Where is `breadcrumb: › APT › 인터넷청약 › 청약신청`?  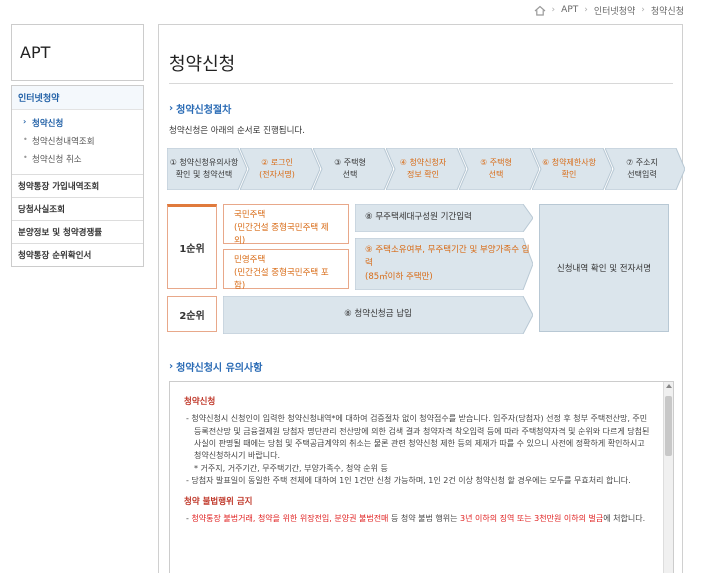
breadcrumb: › APT › 인터넷청약 › 청약신청 is located at coordinates (609, 10).